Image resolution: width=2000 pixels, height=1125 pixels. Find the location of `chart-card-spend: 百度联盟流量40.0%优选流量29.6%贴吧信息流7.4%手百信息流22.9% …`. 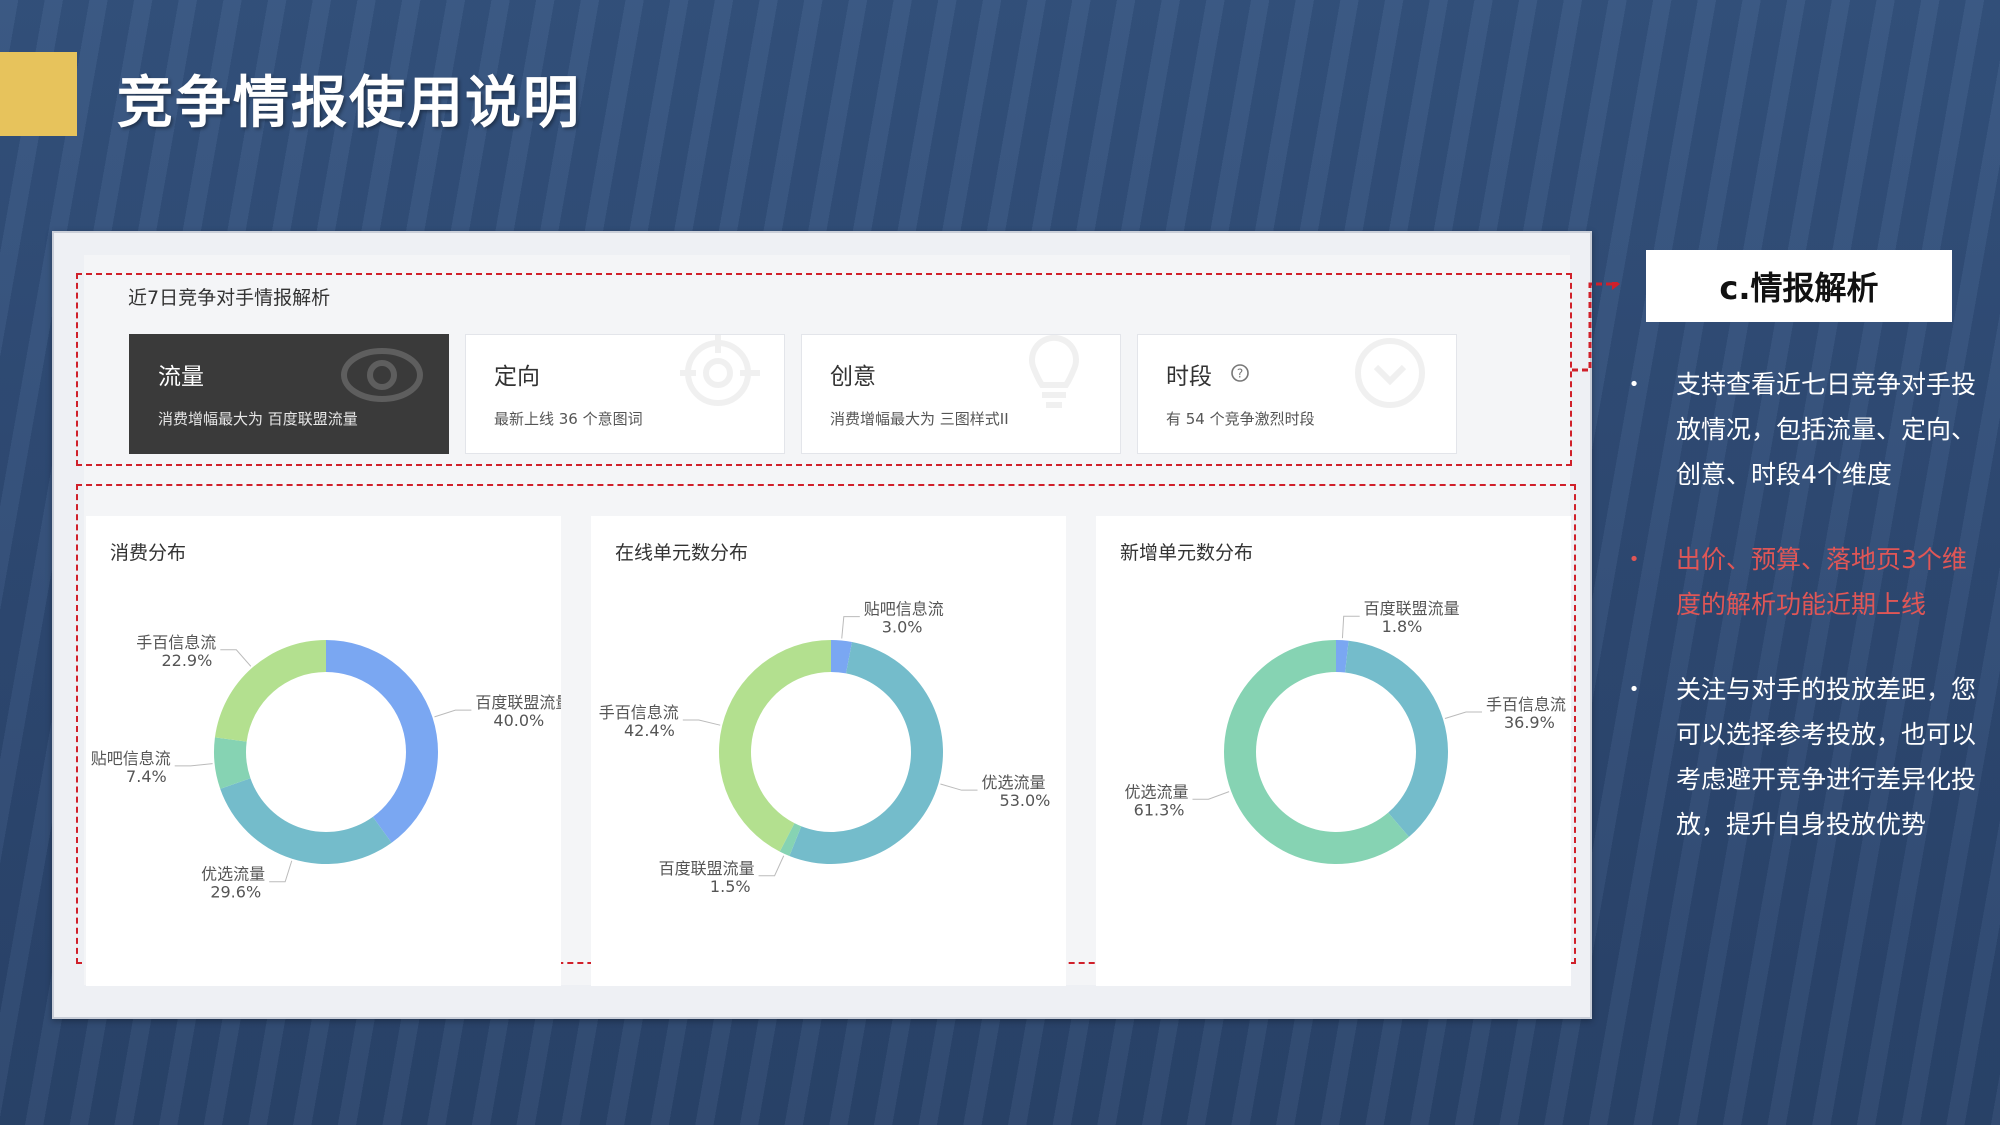

chart-card-spend: 百度联盟流量40.0%优选流量29.6%贴吧信息流7.4%手百信息流22.9% … is located at coordinates (323, 751).